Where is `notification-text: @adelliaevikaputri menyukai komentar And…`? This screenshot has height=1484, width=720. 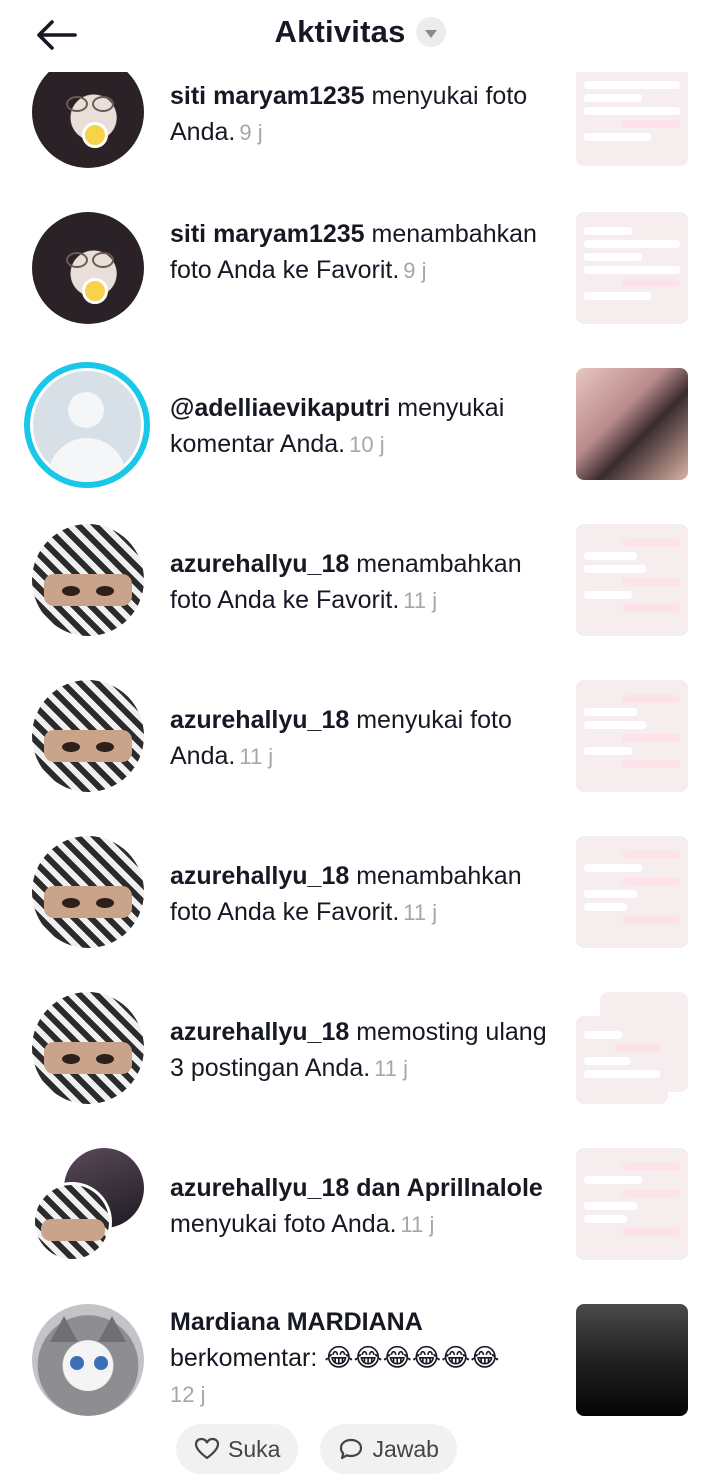 notification-text: @adelliaevikaputri menyukai komentar And… is located at coordinates (365, 426).